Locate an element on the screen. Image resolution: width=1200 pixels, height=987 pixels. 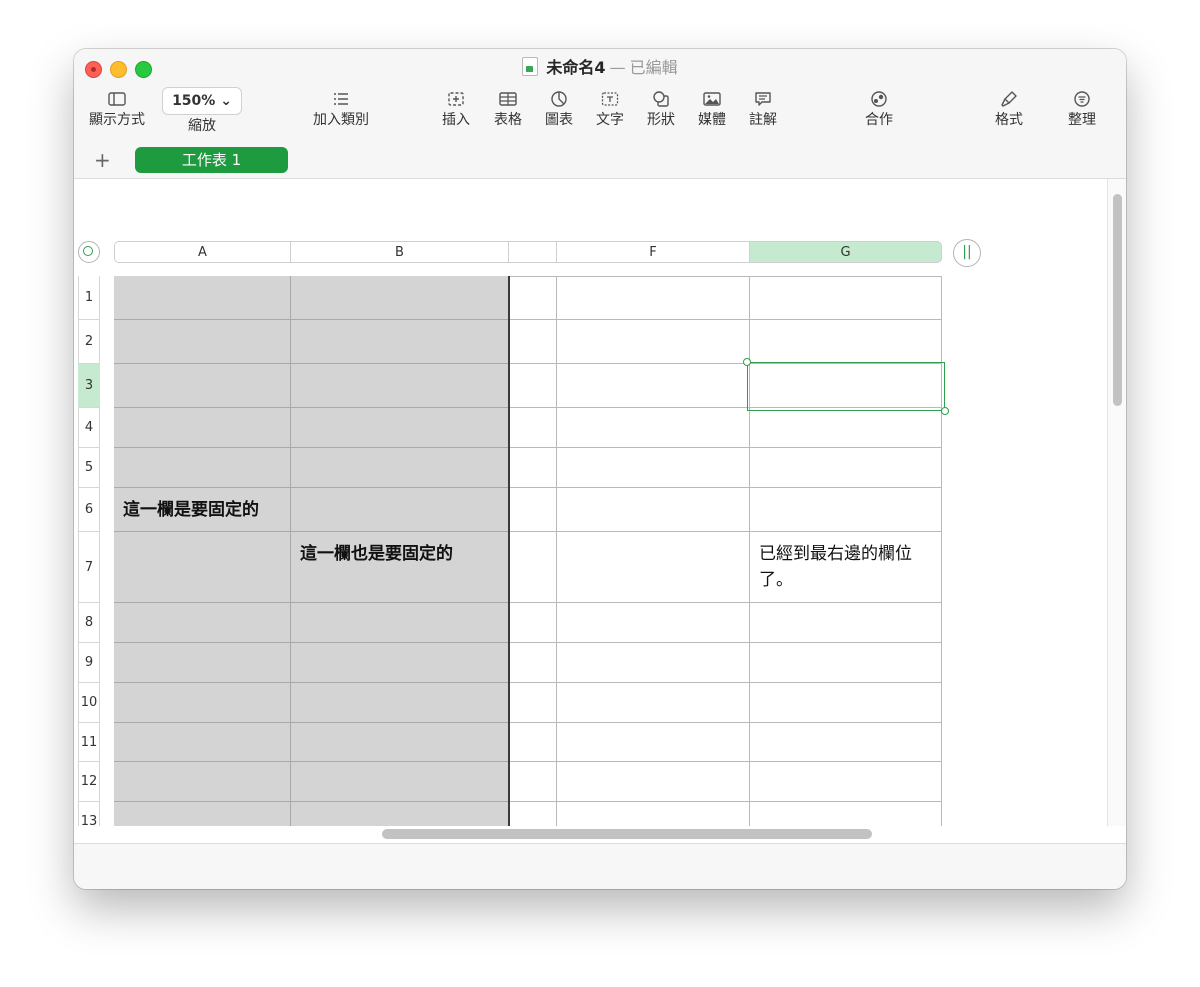
selected-cell-g3 is located at coordinates (846, 386).